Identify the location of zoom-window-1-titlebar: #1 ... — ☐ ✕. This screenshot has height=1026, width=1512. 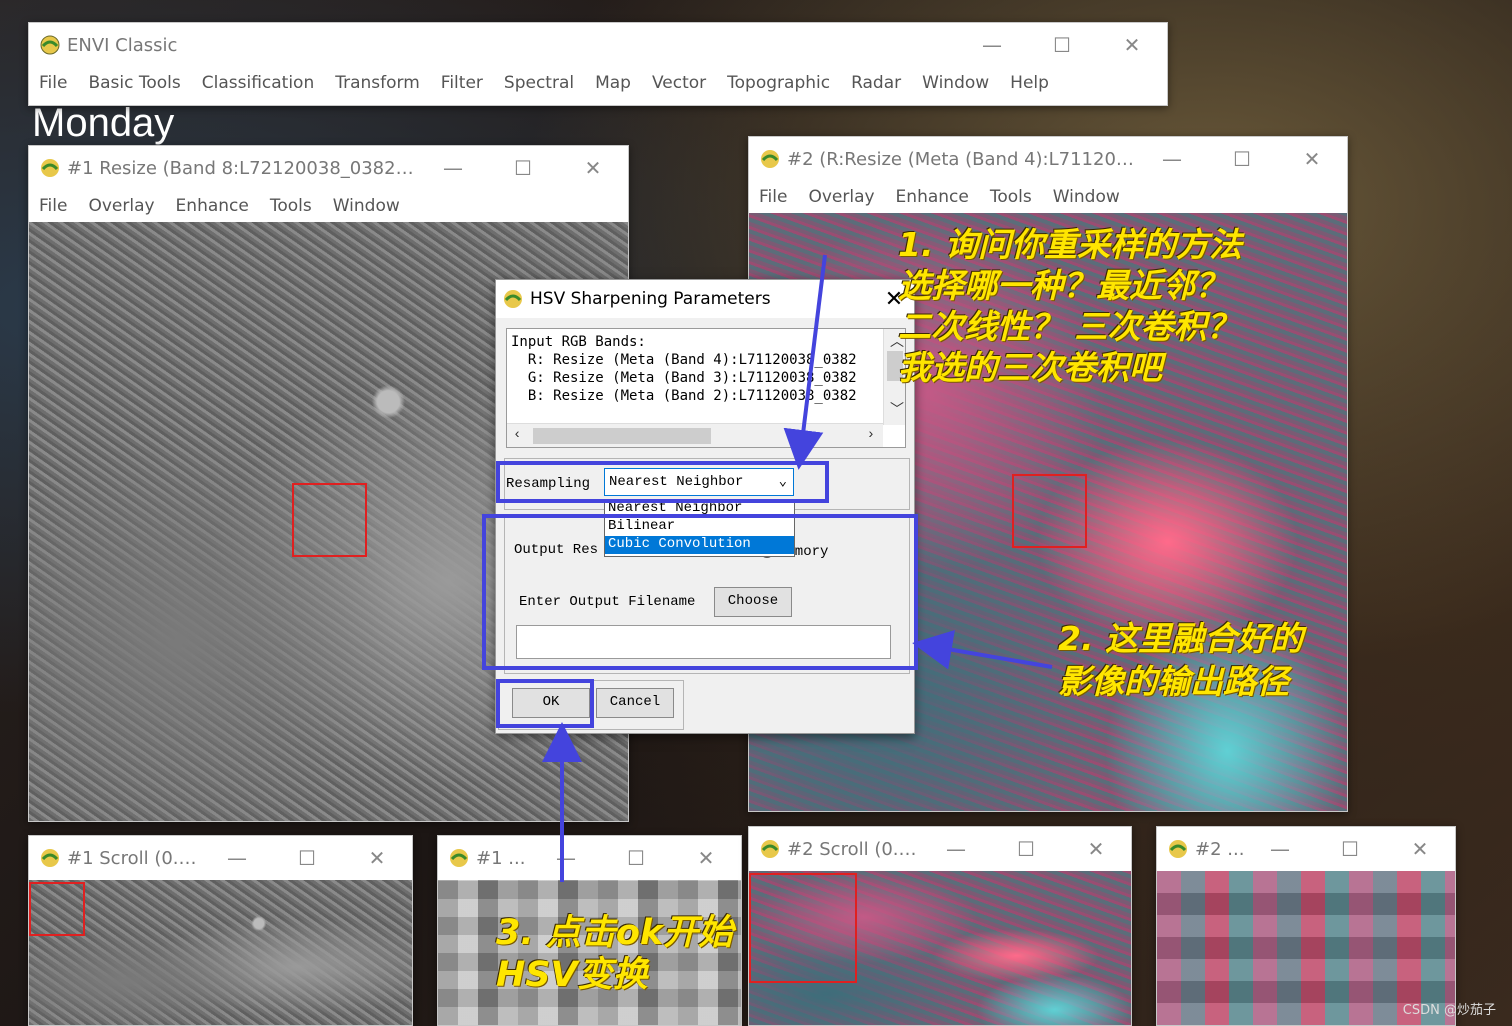
(589, 858).